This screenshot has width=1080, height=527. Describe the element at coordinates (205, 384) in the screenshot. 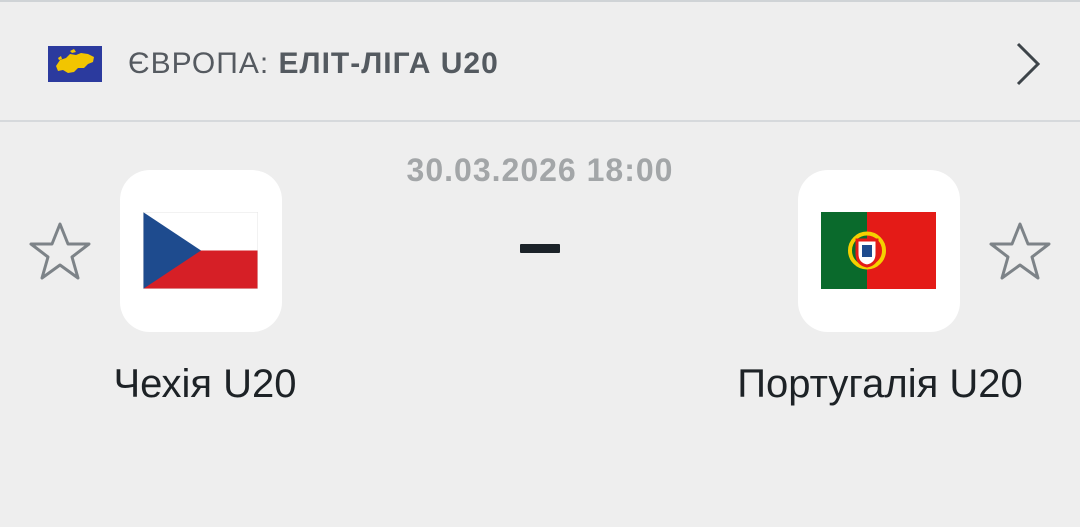

I see `home-team-name: Чехія U20` at that location.